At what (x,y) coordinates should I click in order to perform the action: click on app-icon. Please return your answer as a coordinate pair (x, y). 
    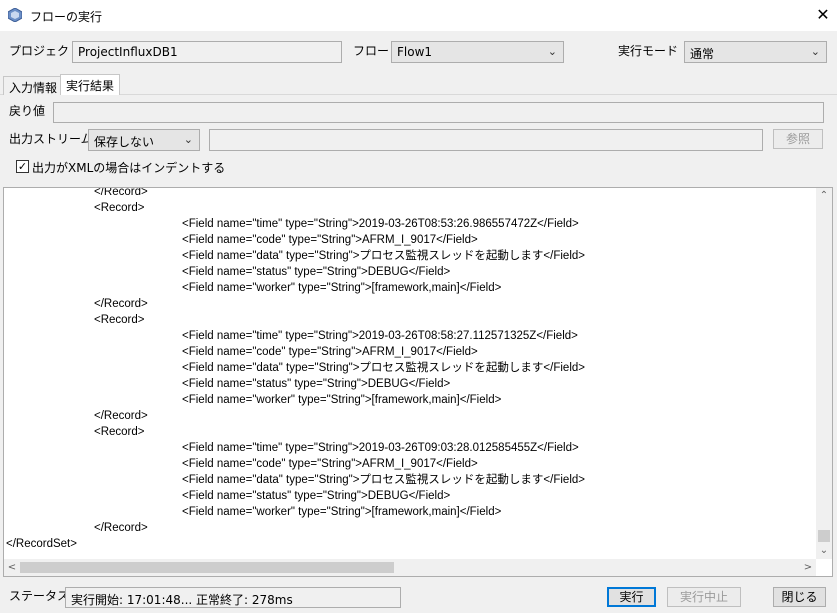
    Looking at the image, I should click on (15, 15).